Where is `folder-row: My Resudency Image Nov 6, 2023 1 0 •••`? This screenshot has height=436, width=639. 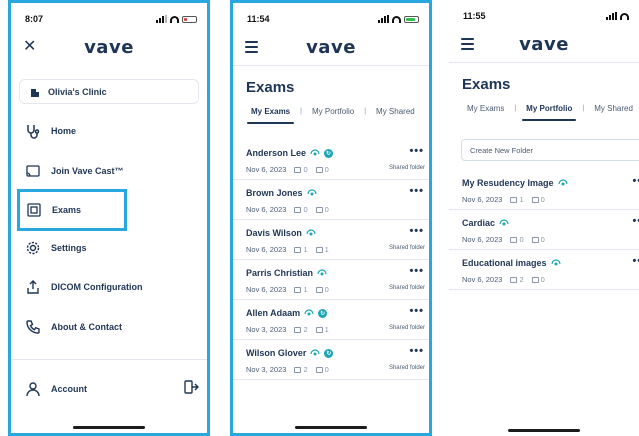 folder-row: My Resudency Image Nov 6, 2023 1 0 ••• is located at coordinates (544, 190).